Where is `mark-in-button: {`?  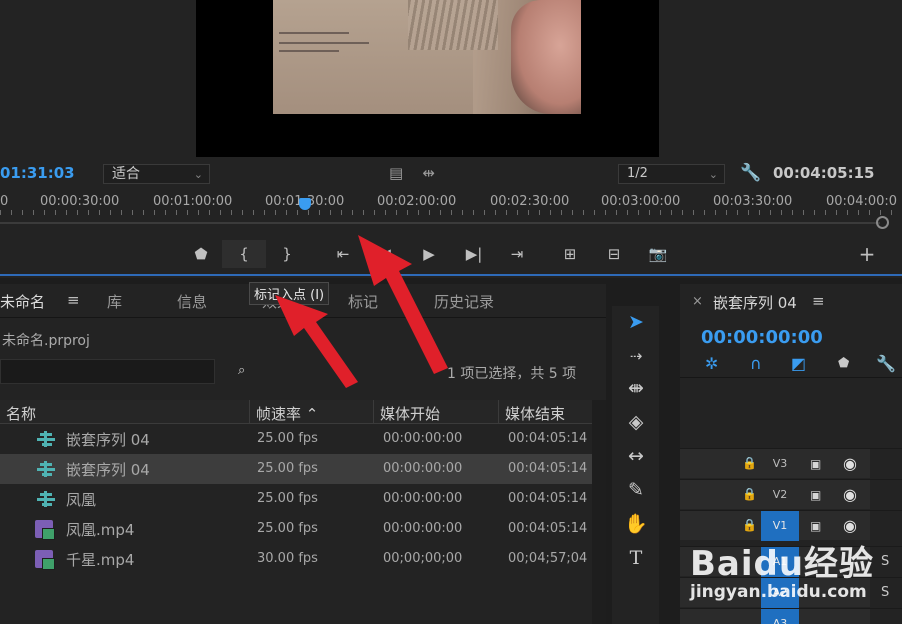
mark-in-button: { is located at coordinates (244, 254).